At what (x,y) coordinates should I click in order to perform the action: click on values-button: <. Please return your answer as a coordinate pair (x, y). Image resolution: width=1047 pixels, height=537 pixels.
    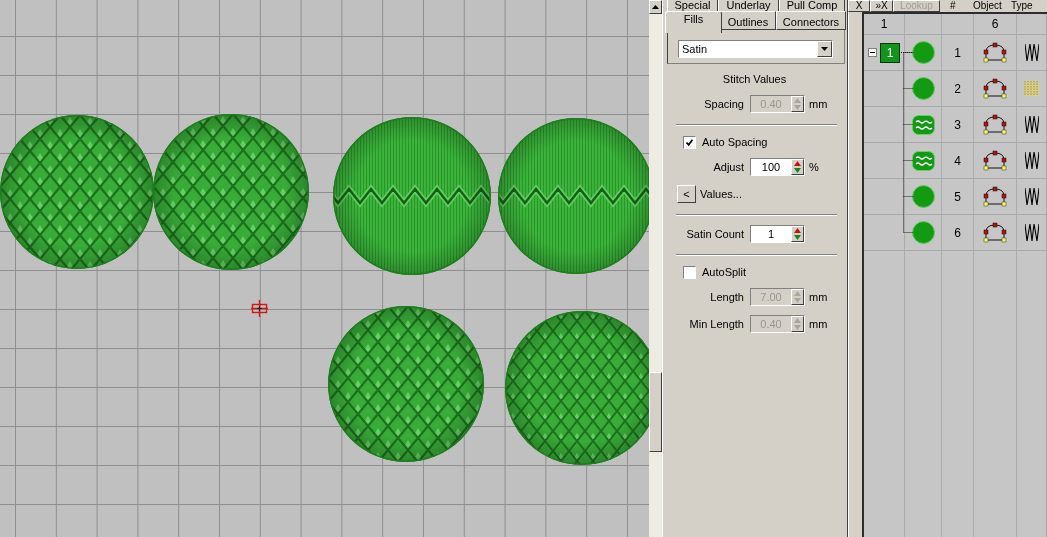
    Looking at the image, I should click on (686, 194).